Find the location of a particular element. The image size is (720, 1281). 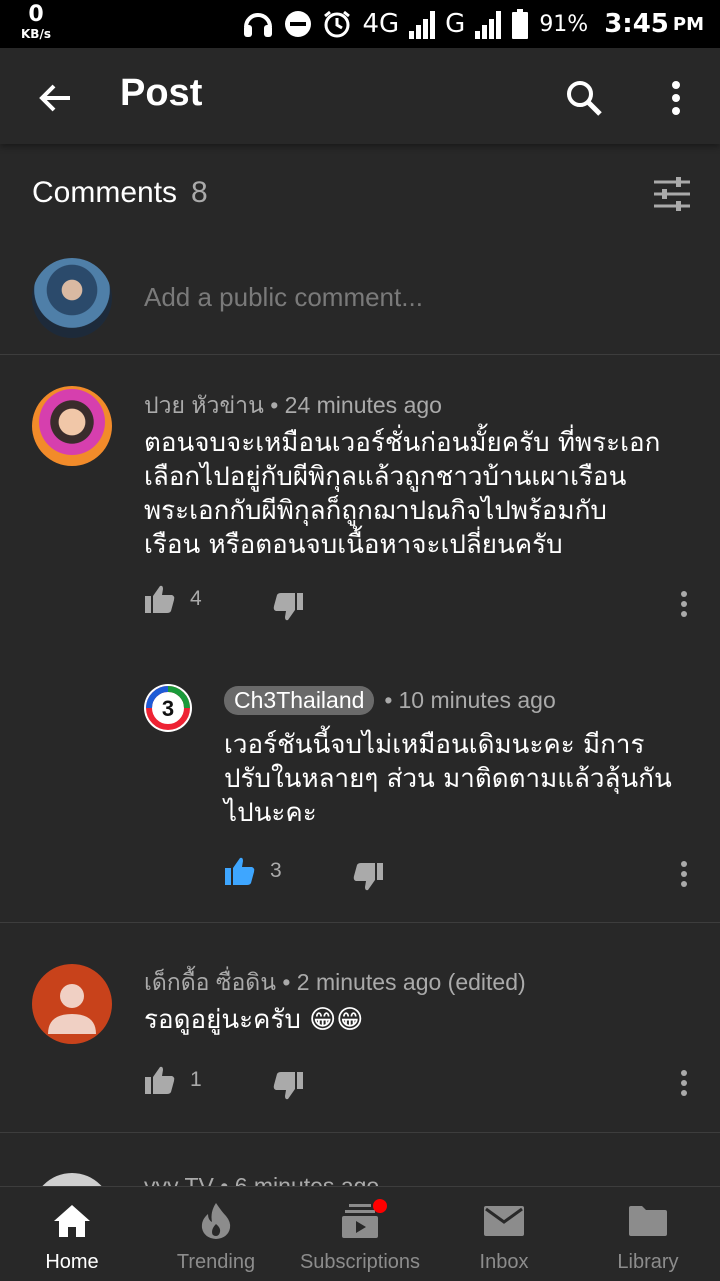

tune-icon is located at coordinates (672, 194).